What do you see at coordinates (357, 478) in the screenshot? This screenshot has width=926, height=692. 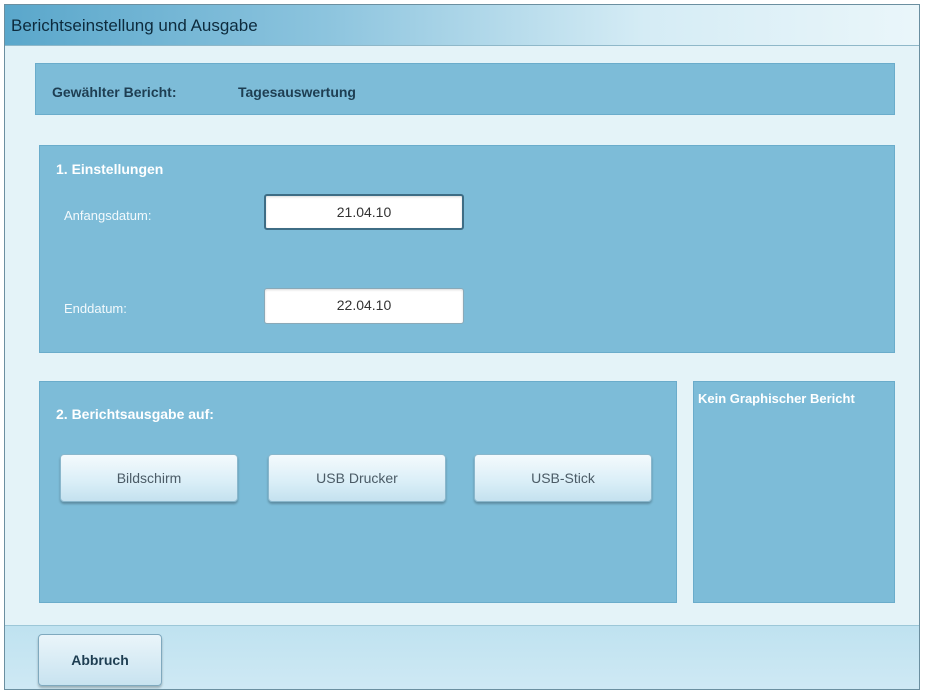 I see `usb-printer-output-button: USB Drucker` at bounding box center [357, 478].